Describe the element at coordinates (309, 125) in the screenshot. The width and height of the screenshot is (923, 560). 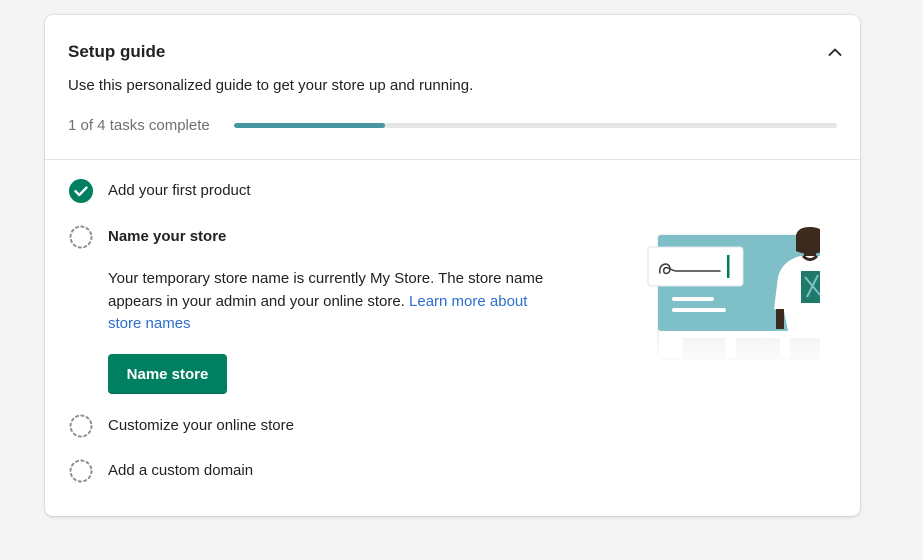
I see `progress-bar-fill` at that location.